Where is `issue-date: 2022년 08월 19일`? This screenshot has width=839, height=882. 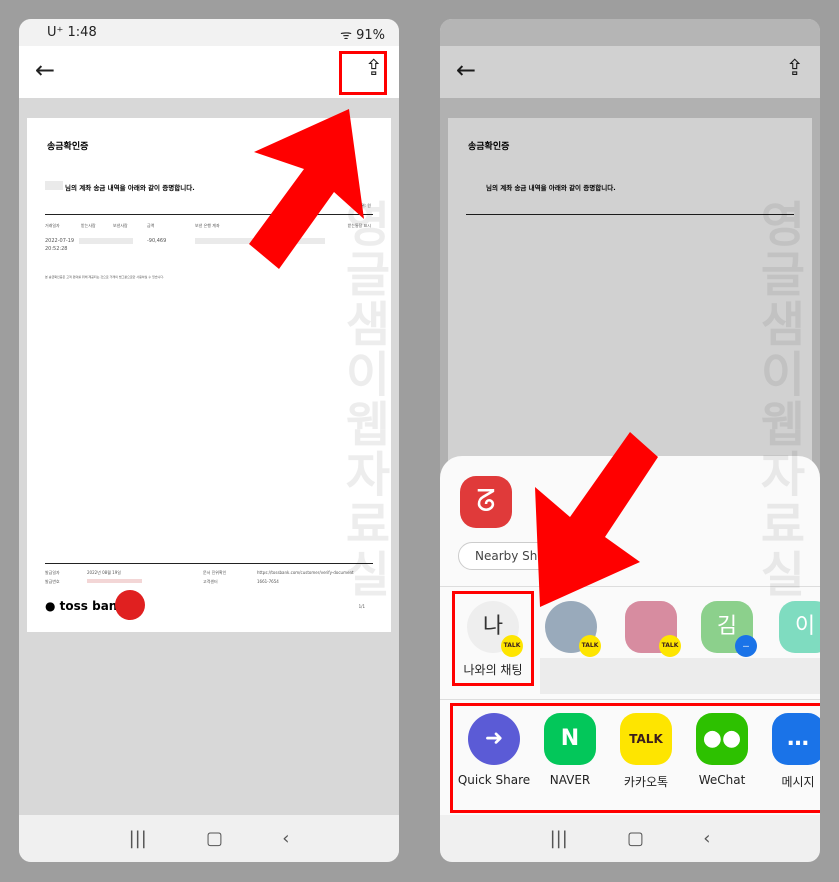
issue-date: 2022년 08월 19일 is located at coordinates (104, 572).